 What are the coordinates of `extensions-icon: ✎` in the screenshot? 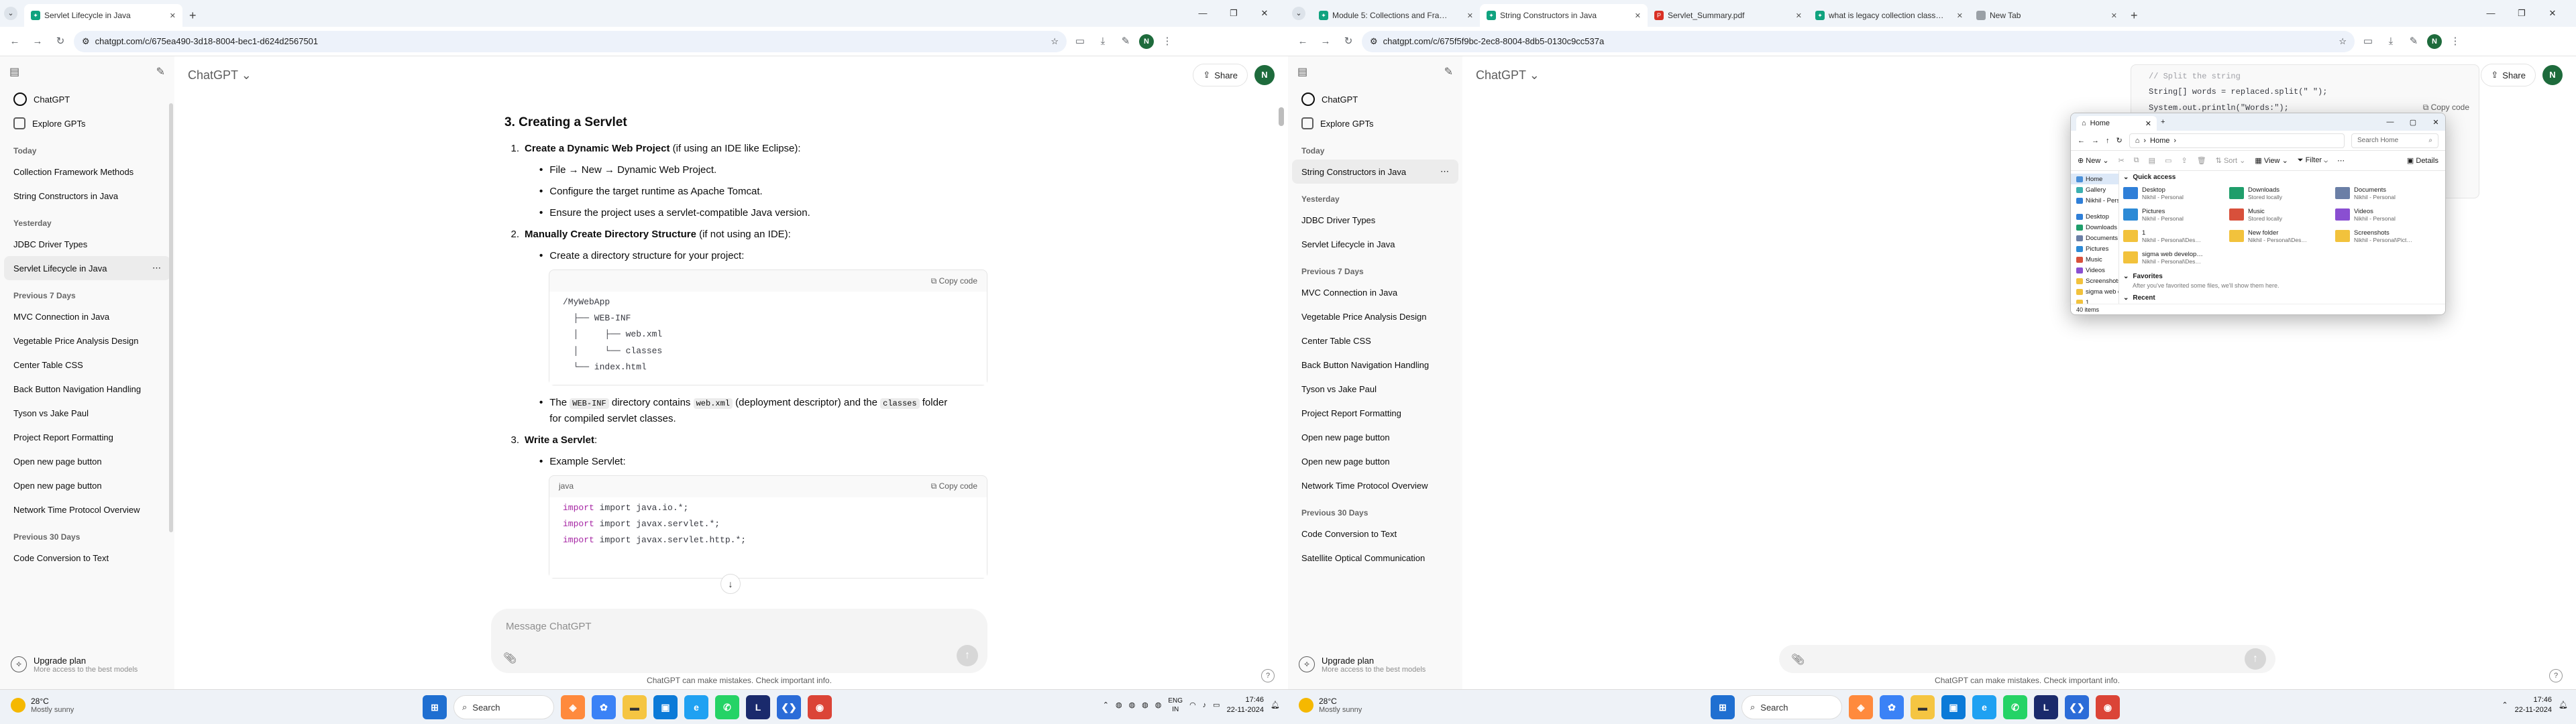 It's located at (1125, 41).